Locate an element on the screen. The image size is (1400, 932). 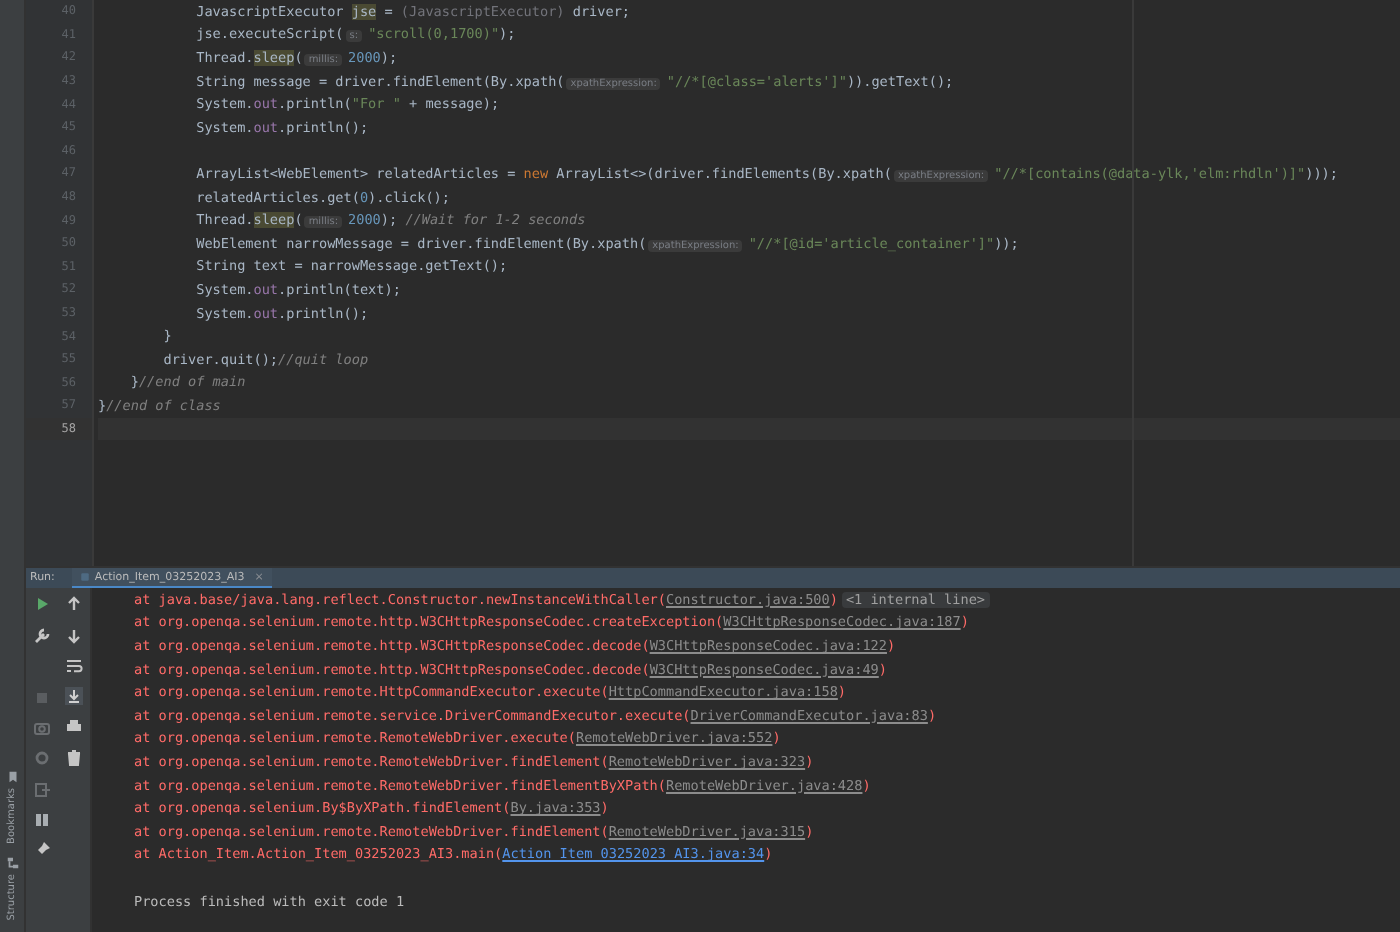
layout-icon is located at coordinates (42, 820).